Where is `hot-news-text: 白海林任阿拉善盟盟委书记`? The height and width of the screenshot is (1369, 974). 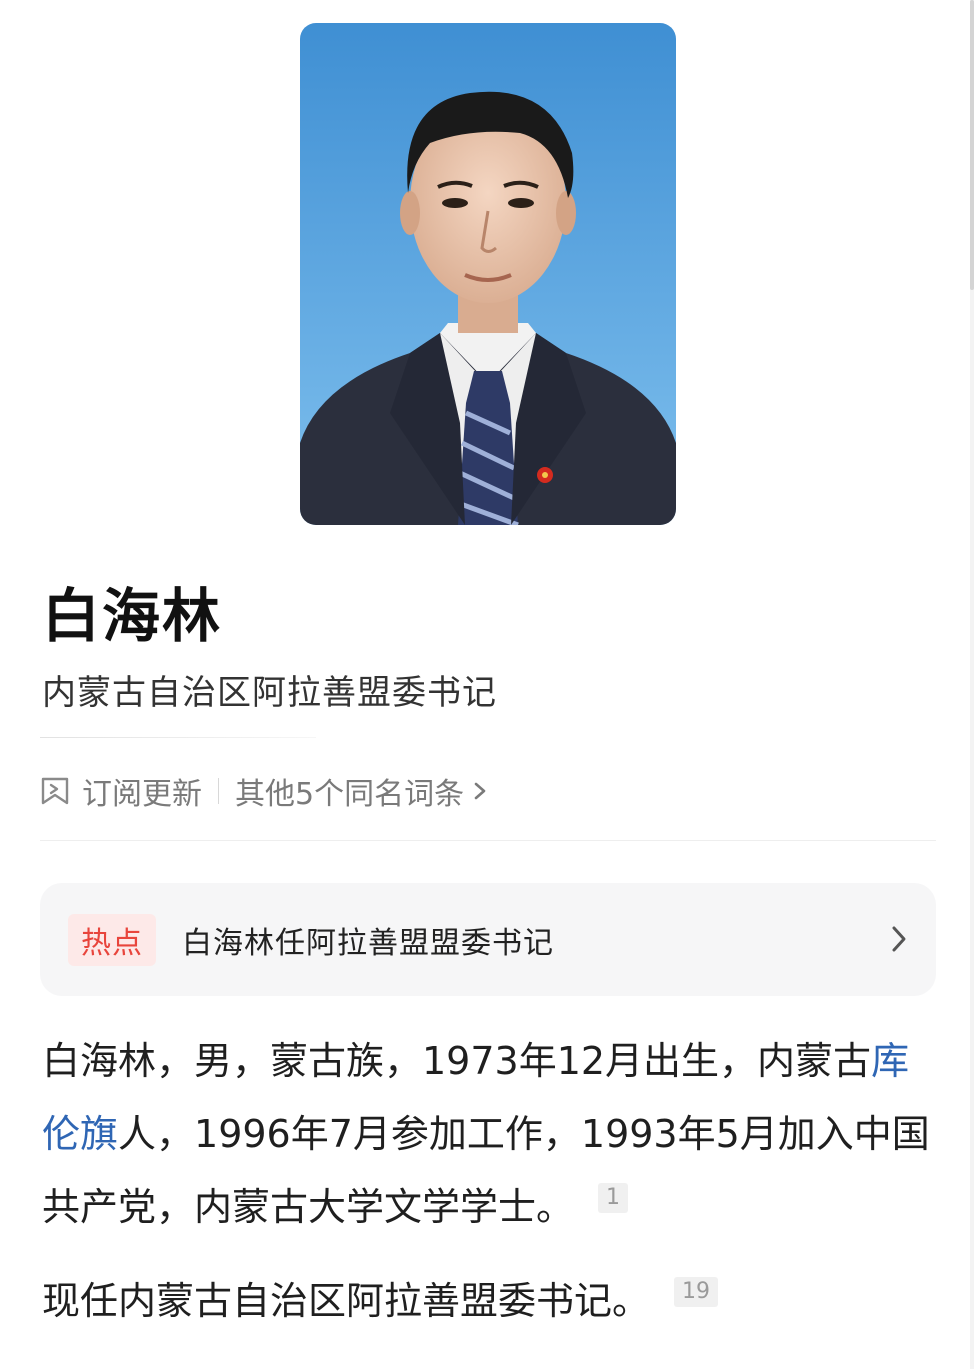 hot-news-text: 白海林任阿拉善盟盟委书记 is located at coordinates (368, 943).